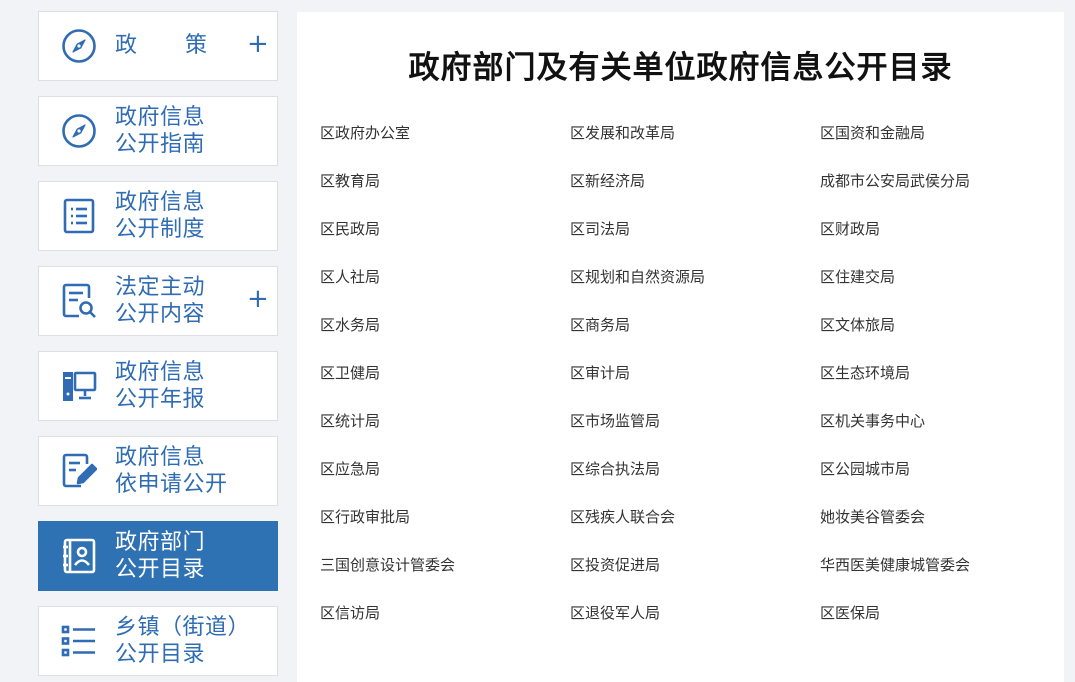  What do you see at coordinates (695, 433) in the screenshot?
I see `department-link: 区市场监管局` at bounding box center [695, 433].